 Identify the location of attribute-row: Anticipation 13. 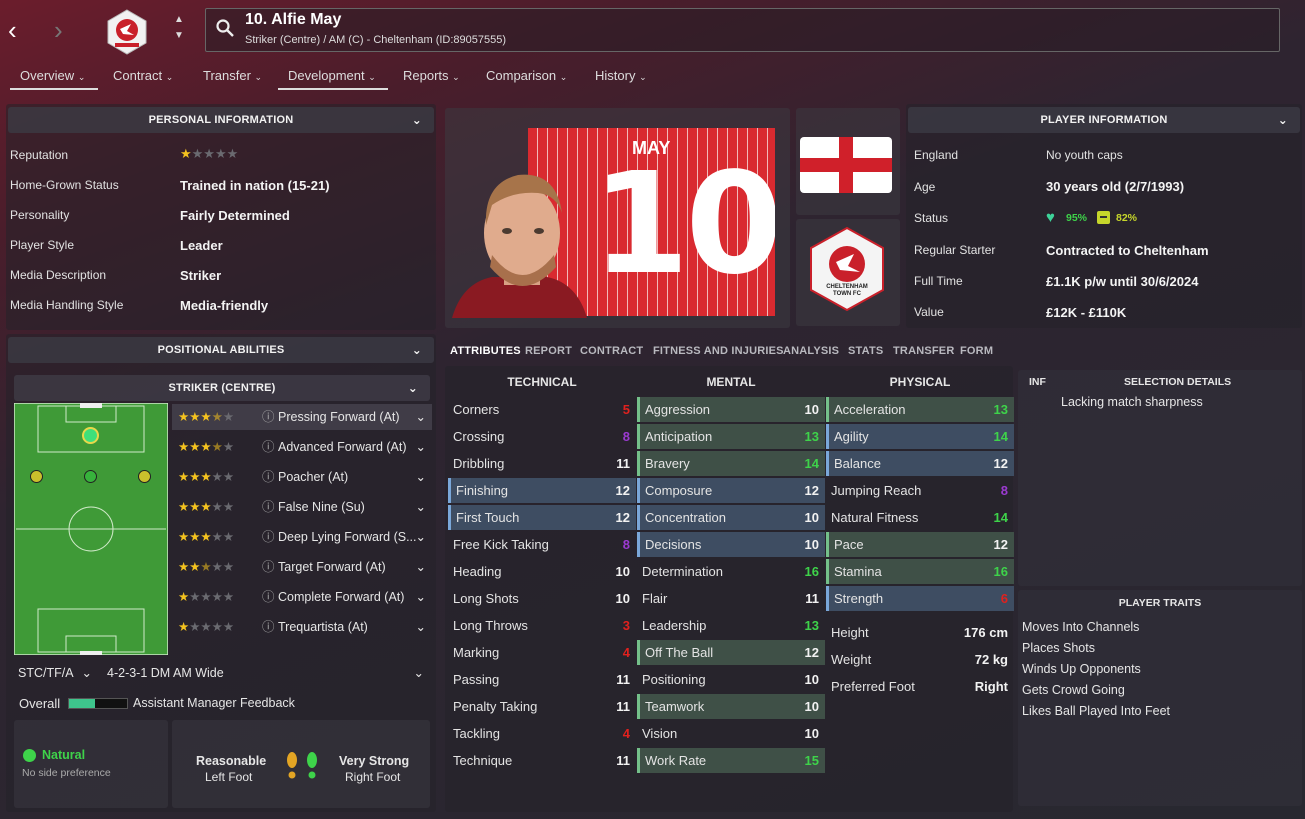
(731, 436).